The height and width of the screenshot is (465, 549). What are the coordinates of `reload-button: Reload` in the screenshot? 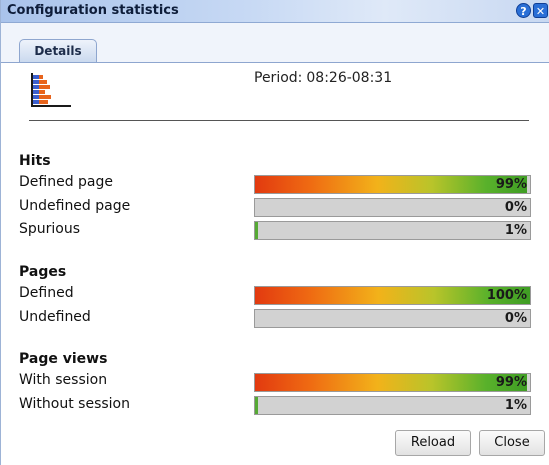 It's located at (433, 443).